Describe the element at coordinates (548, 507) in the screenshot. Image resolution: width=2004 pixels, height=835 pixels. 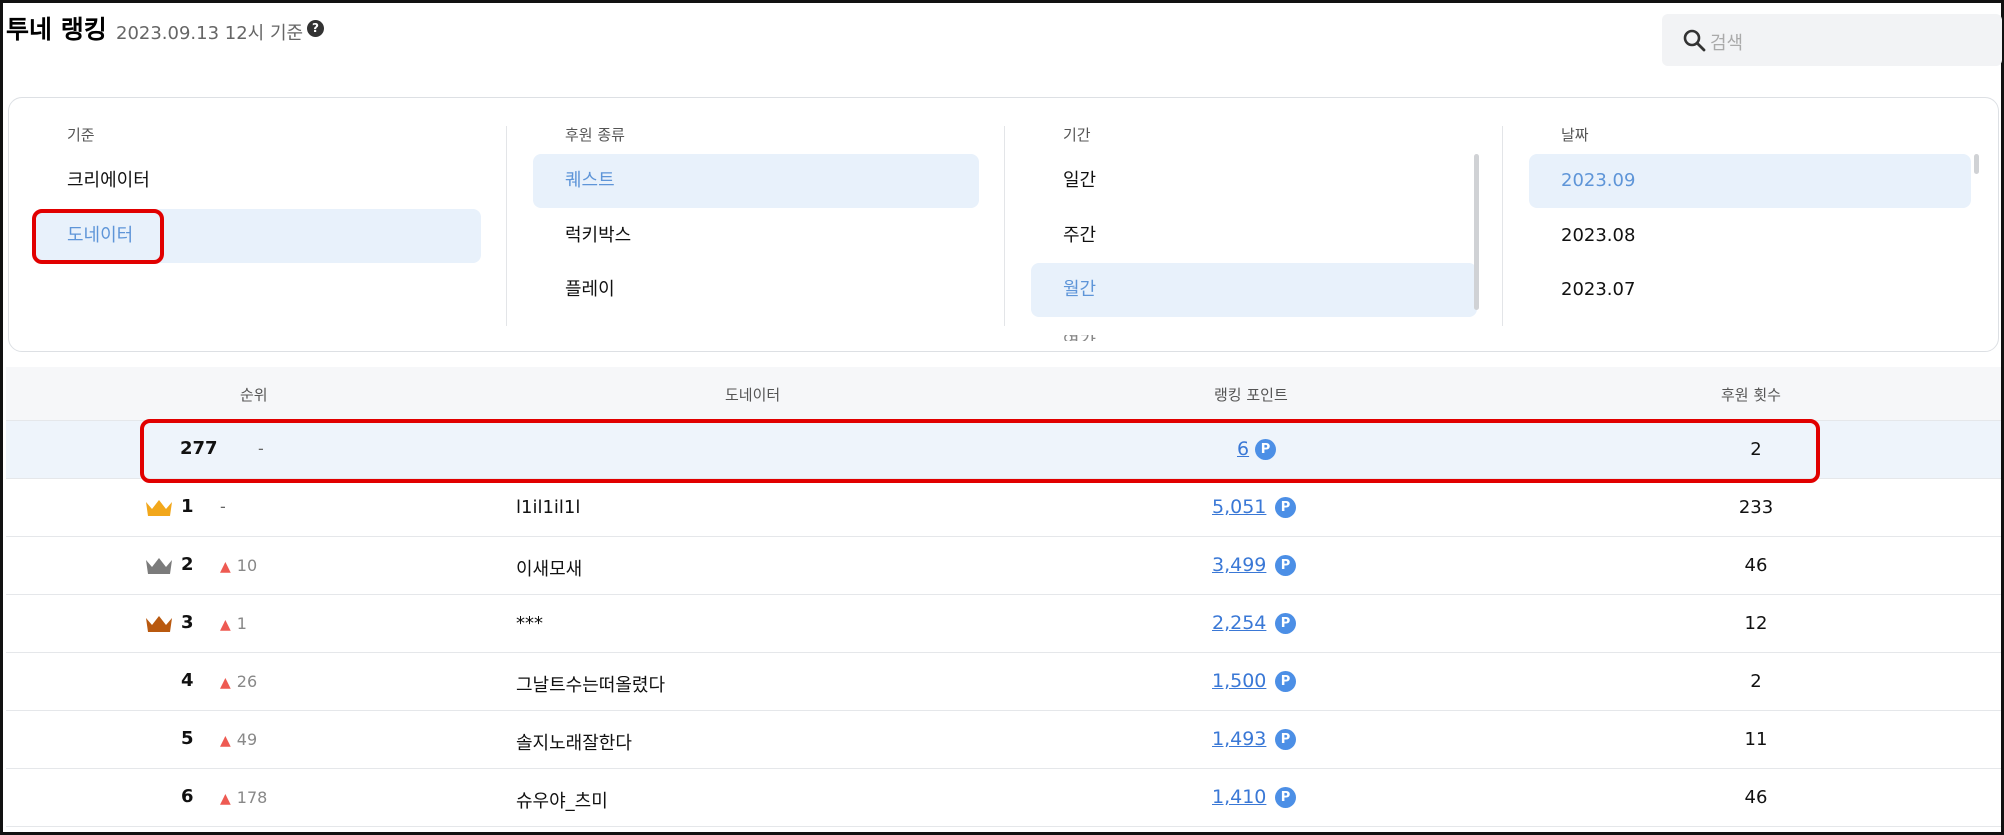
I see `donator-name: l1il1il1l` at that location.